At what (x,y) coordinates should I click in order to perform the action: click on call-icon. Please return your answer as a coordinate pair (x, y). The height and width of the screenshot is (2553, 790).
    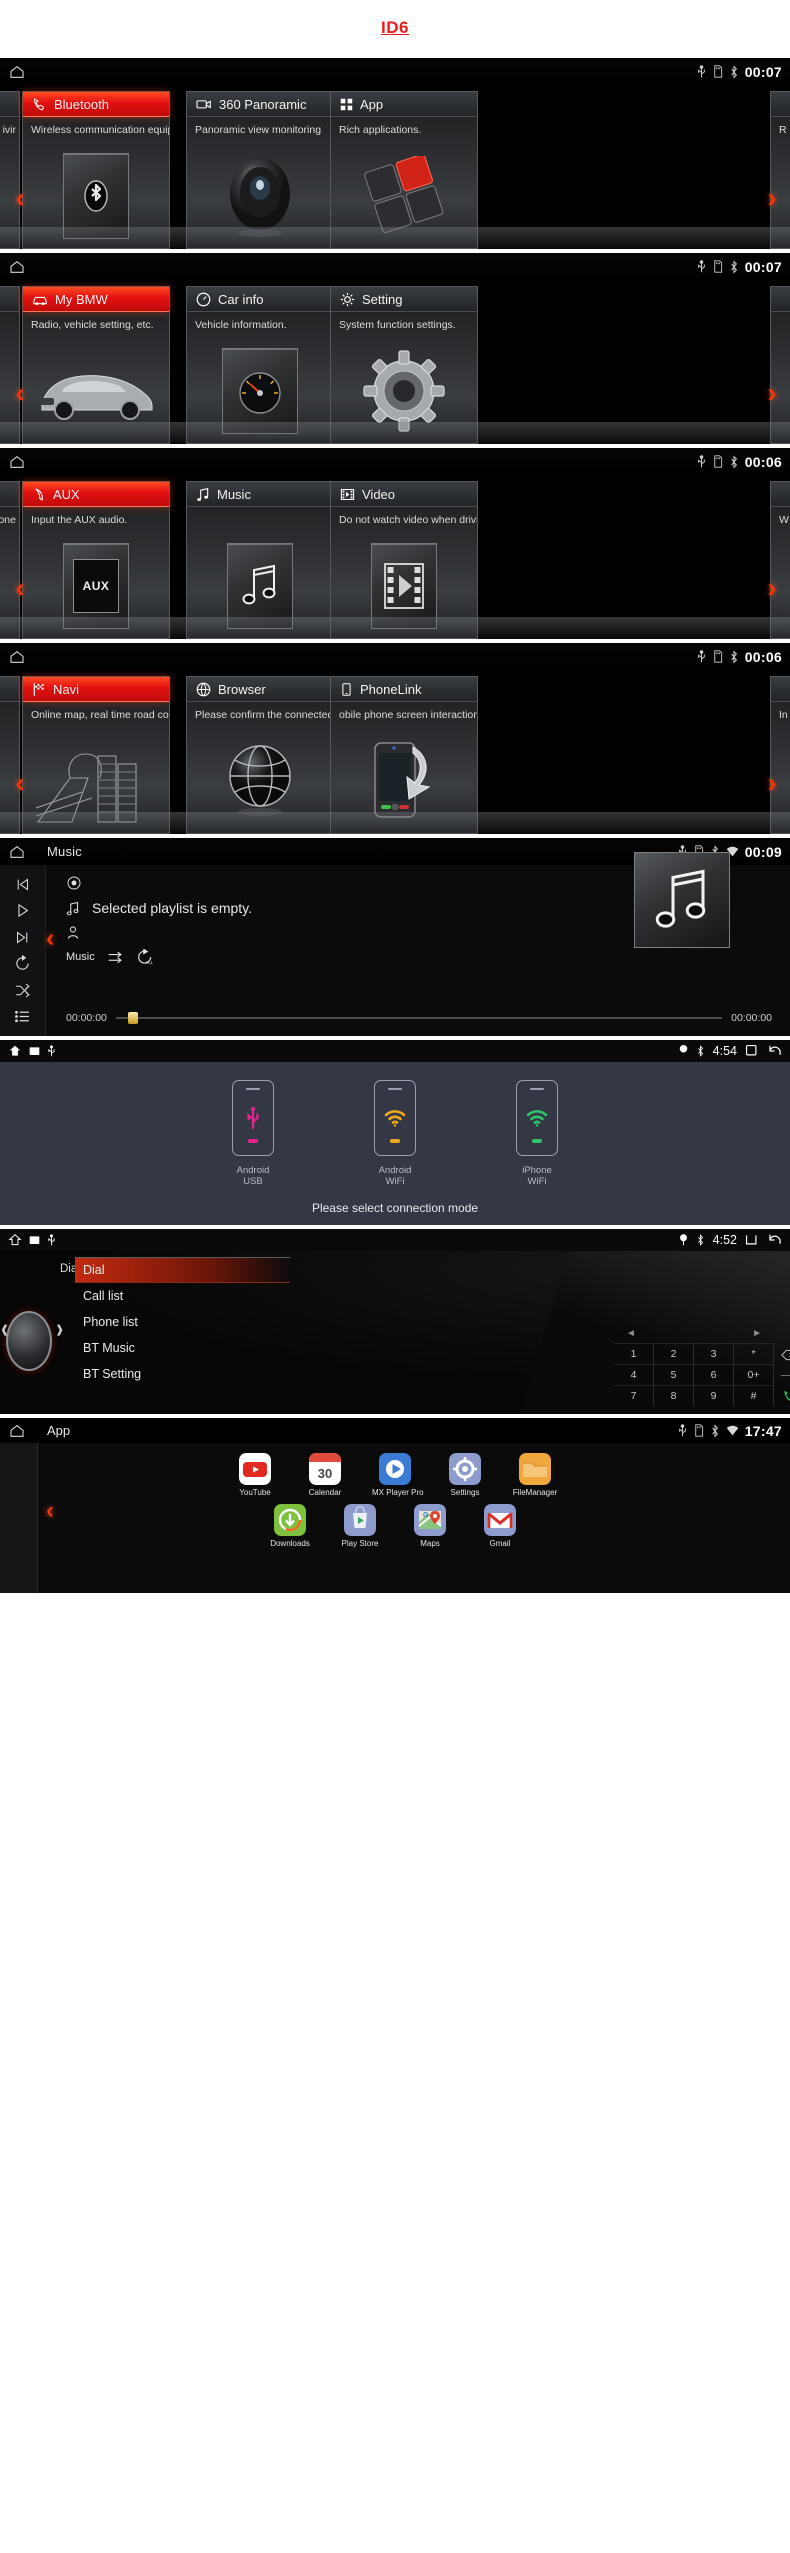
    Looking at the image, I should click on (783, 1396).